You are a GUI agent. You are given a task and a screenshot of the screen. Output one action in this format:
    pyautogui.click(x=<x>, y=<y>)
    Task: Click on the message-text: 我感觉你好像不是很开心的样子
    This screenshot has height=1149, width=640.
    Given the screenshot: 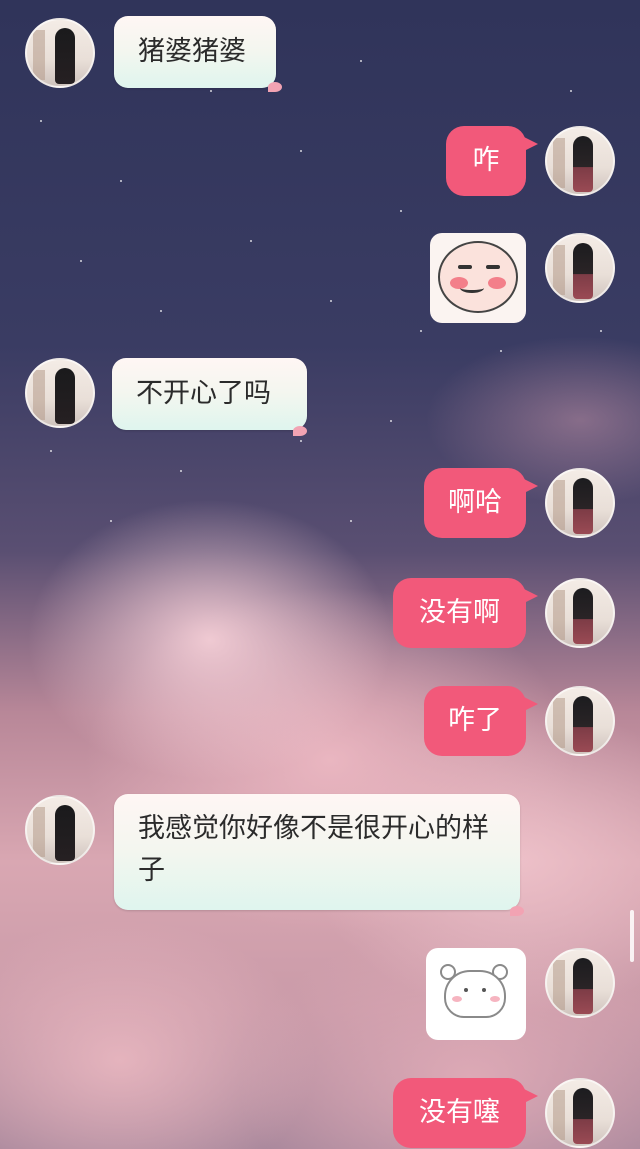 What is the action you would take?
    pyautogui.click(x=313, y=849)
    